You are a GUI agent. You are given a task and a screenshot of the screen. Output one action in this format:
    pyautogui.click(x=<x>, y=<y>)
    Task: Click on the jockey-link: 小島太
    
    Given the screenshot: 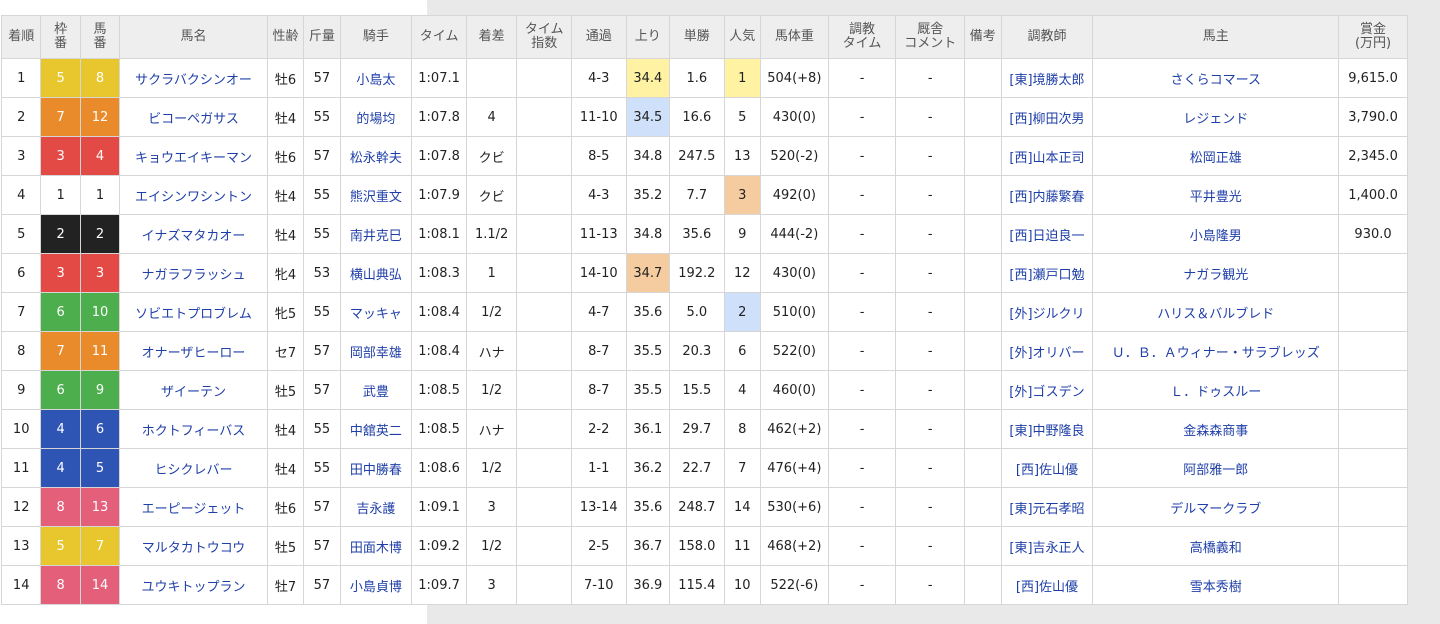 What is the action you would take?
    pyautogui.click(x=376, y=78)
    